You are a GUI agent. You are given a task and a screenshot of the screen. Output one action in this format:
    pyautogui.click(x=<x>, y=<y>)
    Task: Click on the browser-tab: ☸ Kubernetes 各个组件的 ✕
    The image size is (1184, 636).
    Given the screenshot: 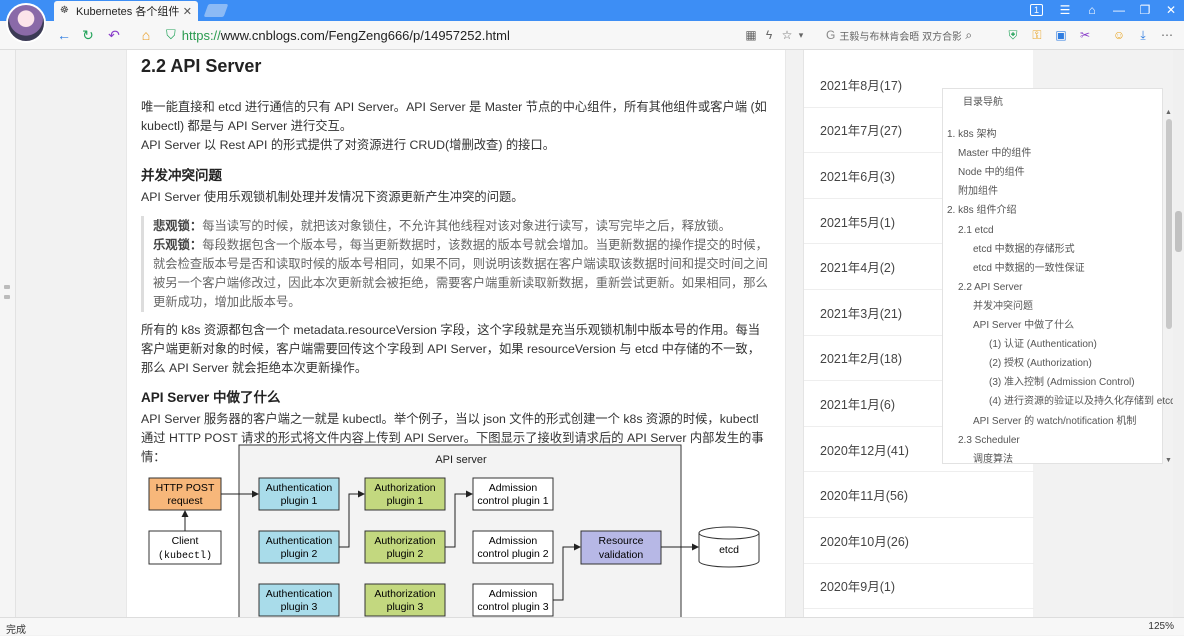 What is the action you would take?
    pyautogui.click(x=126, y=11)
    